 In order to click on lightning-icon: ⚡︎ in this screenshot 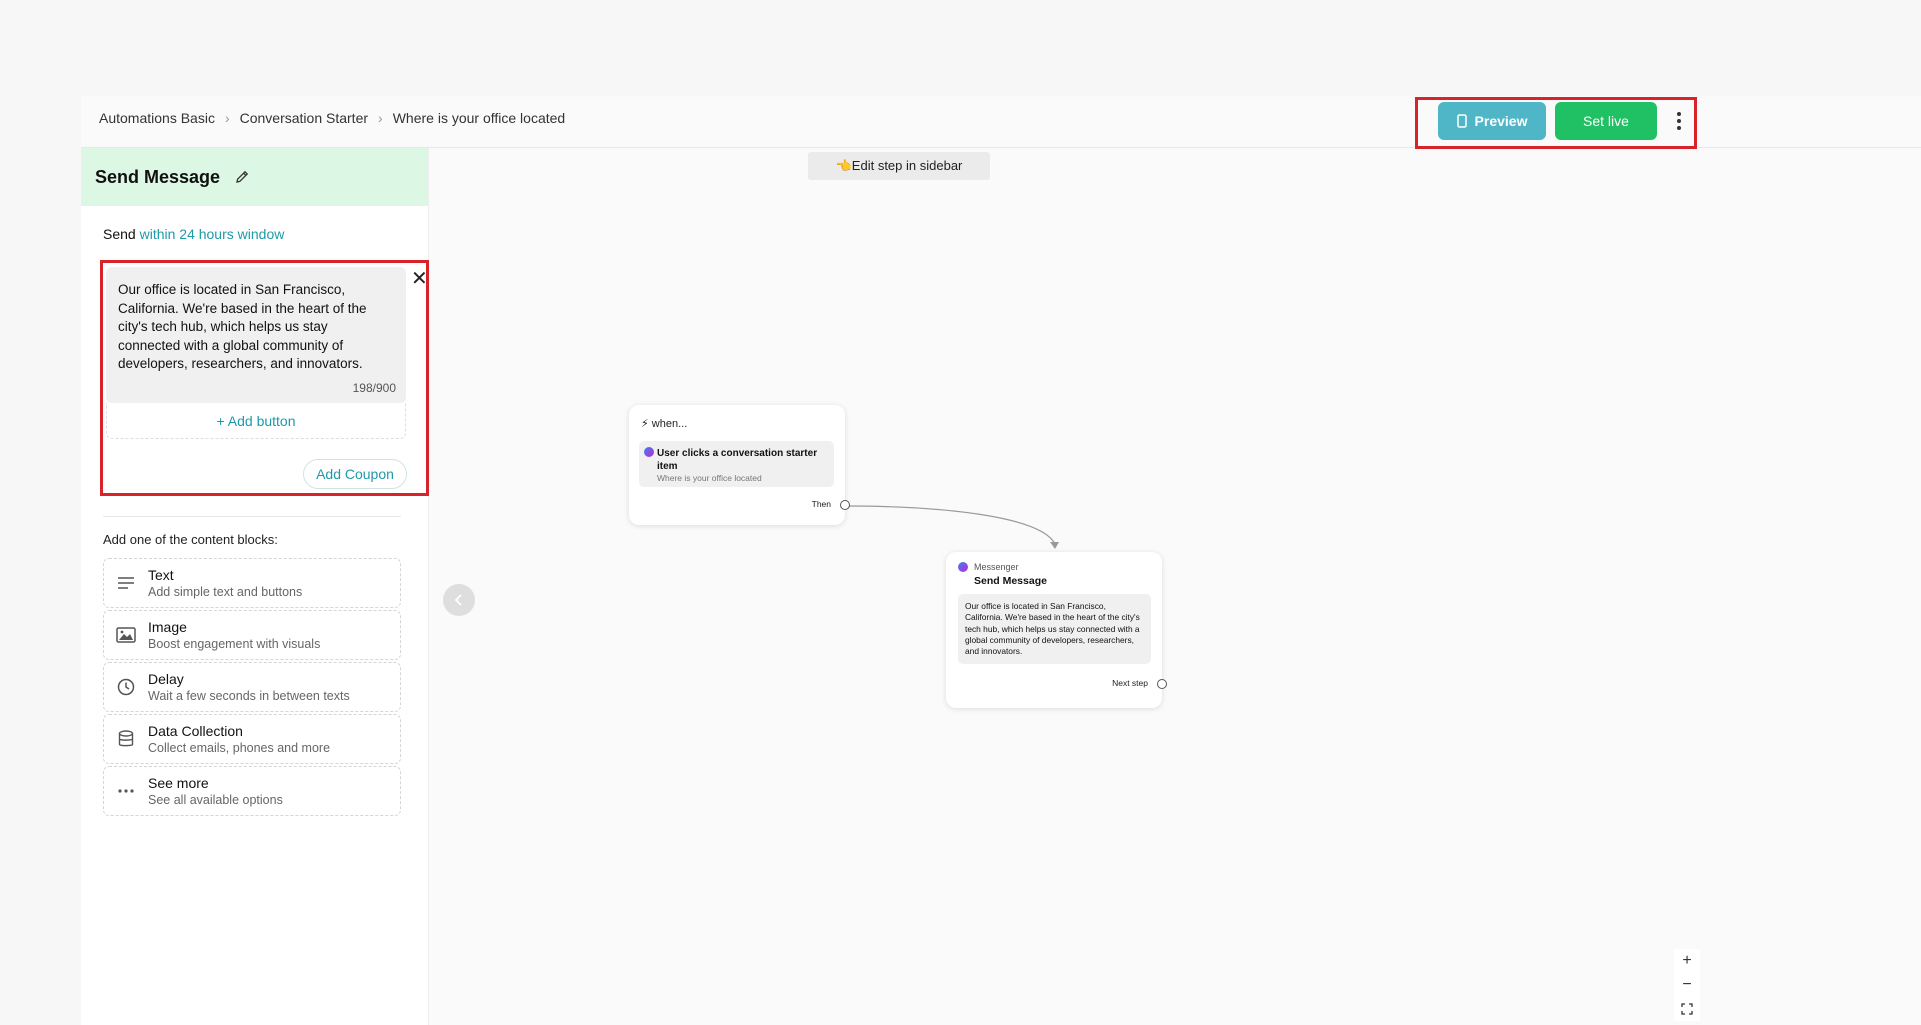, I will do `click(645, 424)`.